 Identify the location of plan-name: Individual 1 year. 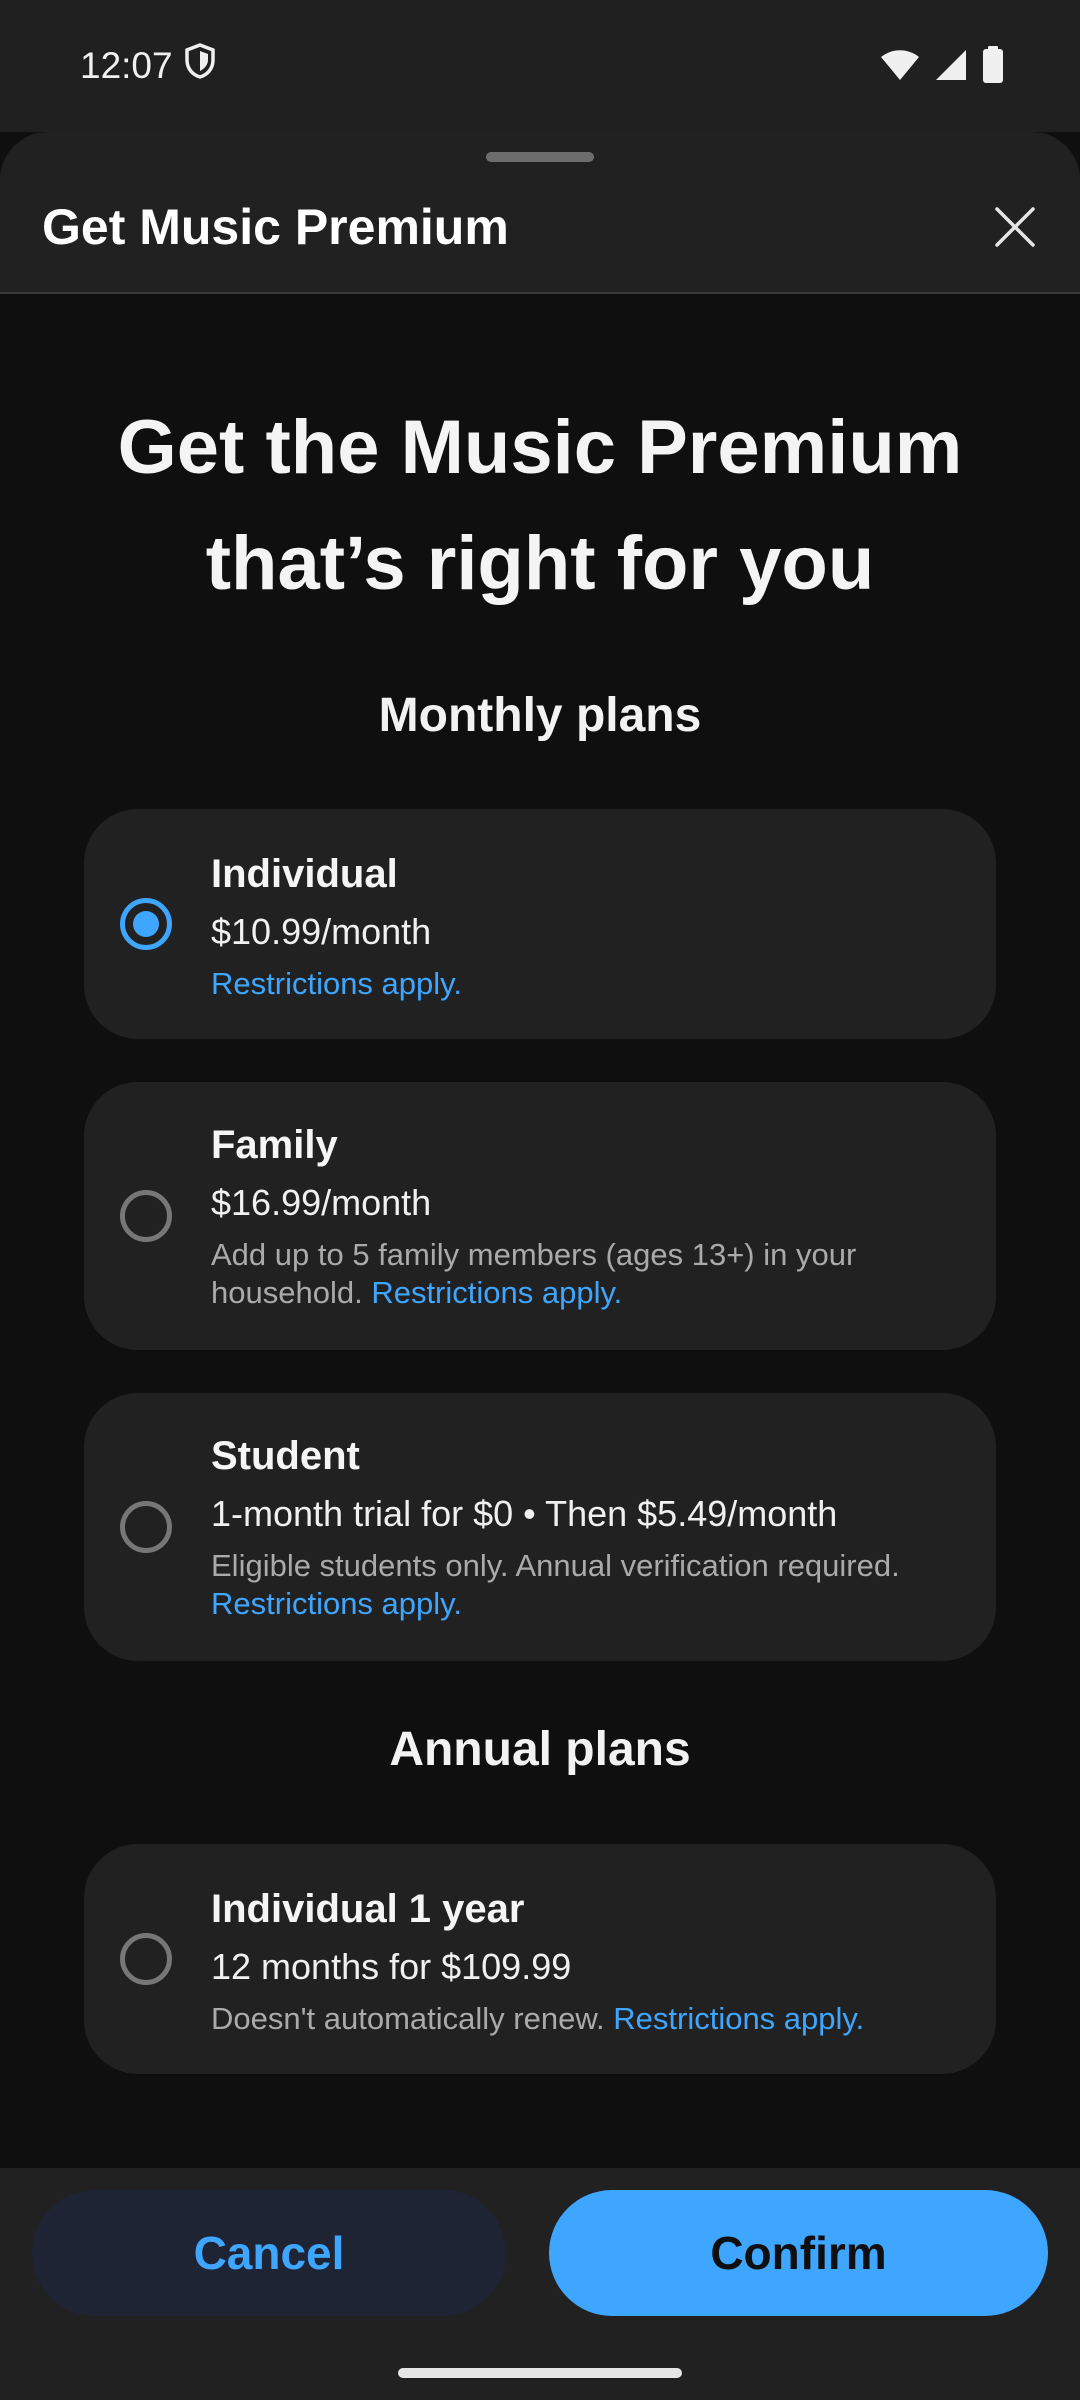
(368, 1909).